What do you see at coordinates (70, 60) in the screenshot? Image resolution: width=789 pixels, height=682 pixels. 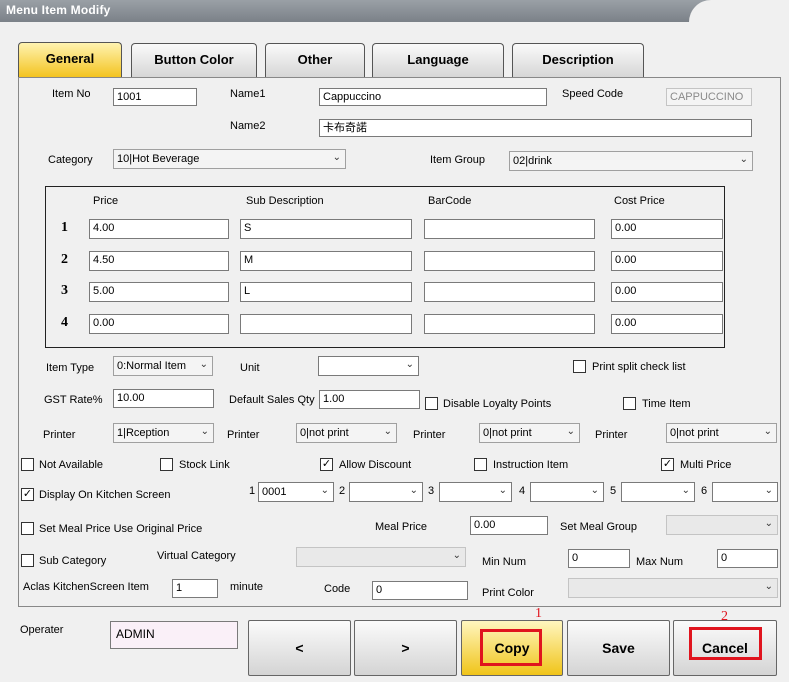 I see `tab-general: General` at bounding box center [70, 60].